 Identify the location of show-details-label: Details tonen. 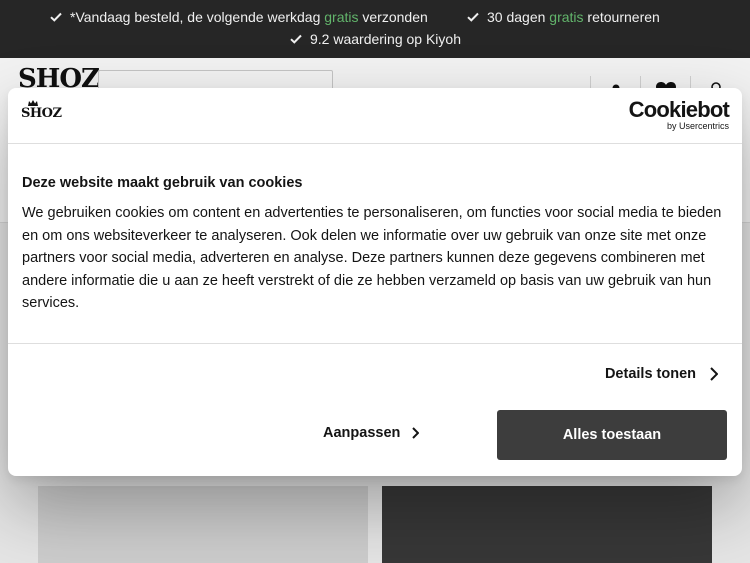
(650, 374).